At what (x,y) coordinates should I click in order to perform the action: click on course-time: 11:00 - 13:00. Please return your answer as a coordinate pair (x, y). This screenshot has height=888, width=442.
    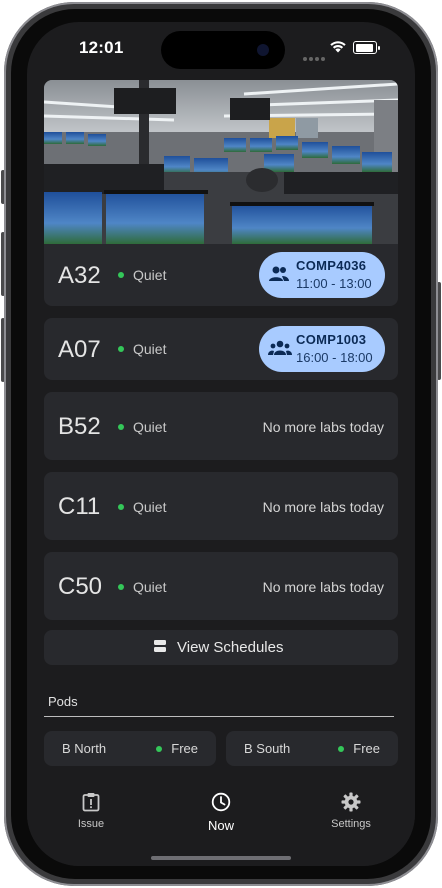
    Looking at the image, I should click on (334, 283).